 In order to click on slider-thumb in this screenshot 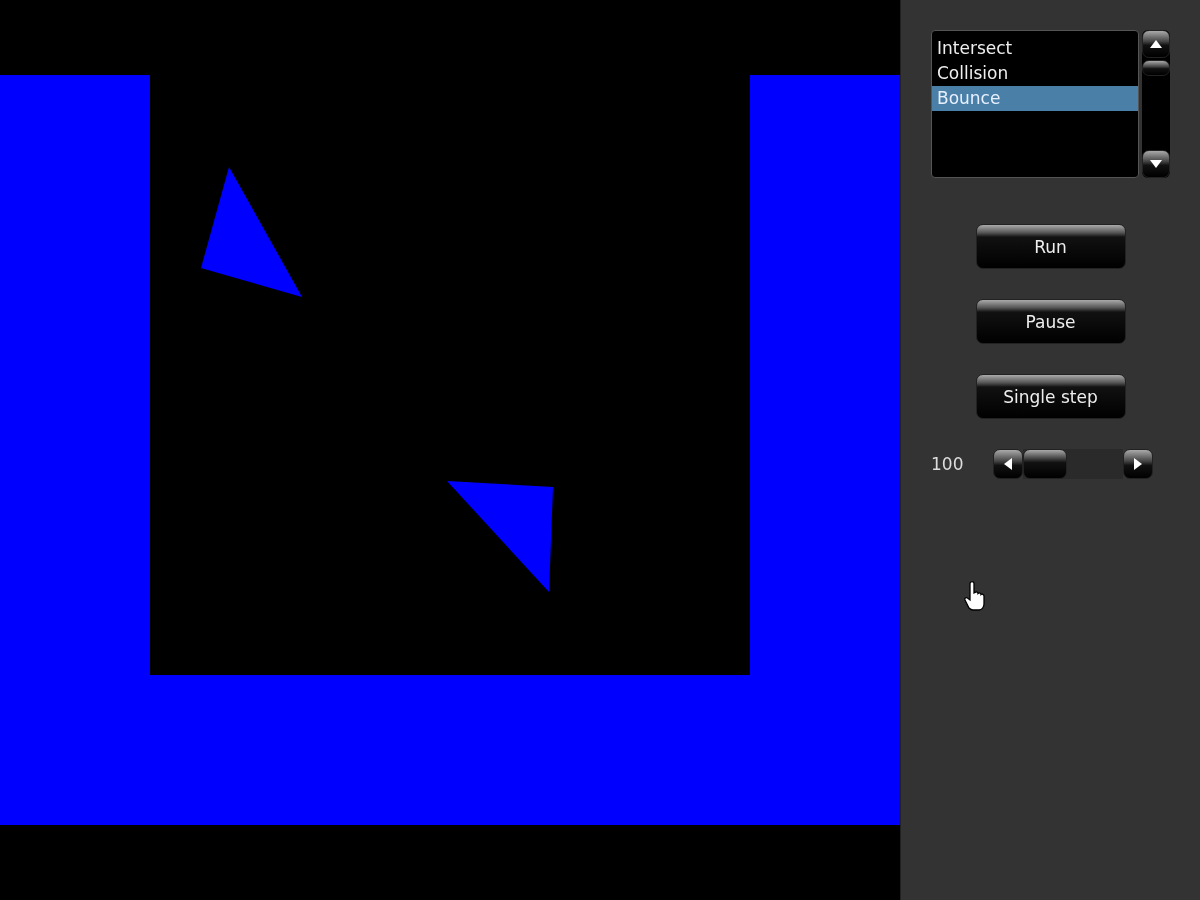, I will do `click(1045, 464)`.